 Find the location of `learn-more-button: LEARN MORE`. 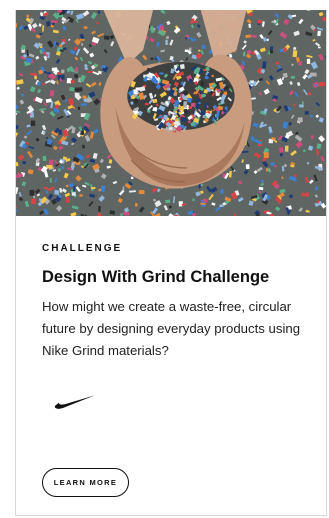

learn-more-button: LEARN MORE is located at coordinates (85, 482).